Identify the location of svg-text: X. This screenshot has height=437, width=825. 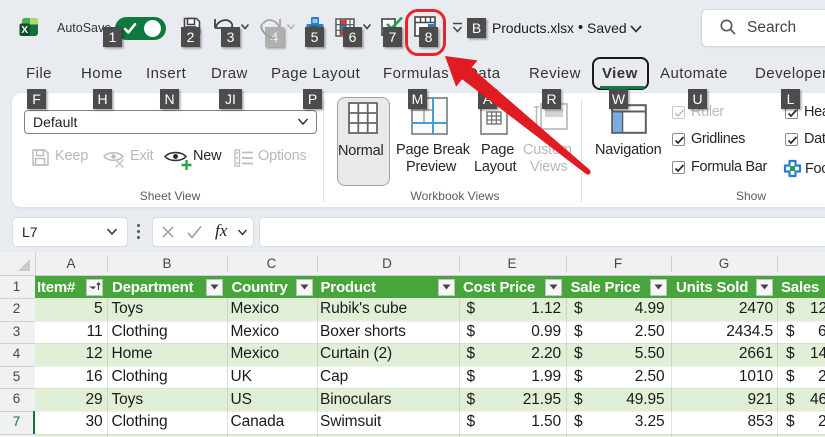
(24, 30).